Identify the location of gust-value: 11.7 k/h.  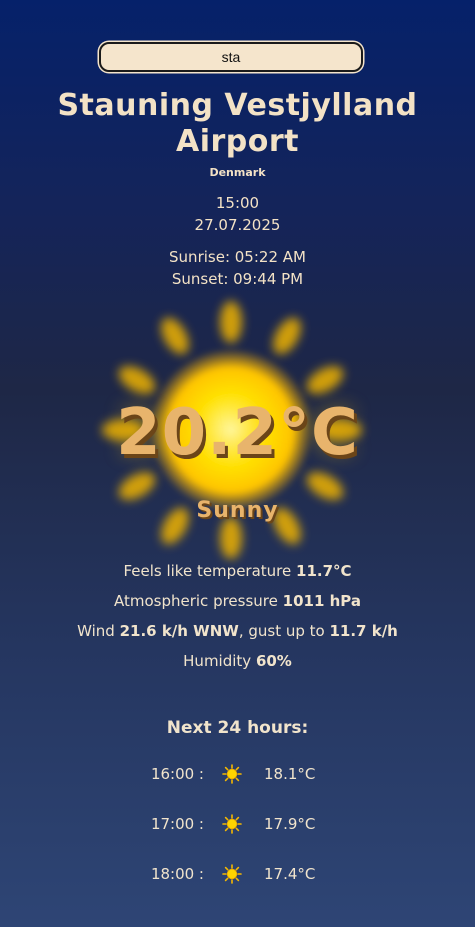
(363, 631).